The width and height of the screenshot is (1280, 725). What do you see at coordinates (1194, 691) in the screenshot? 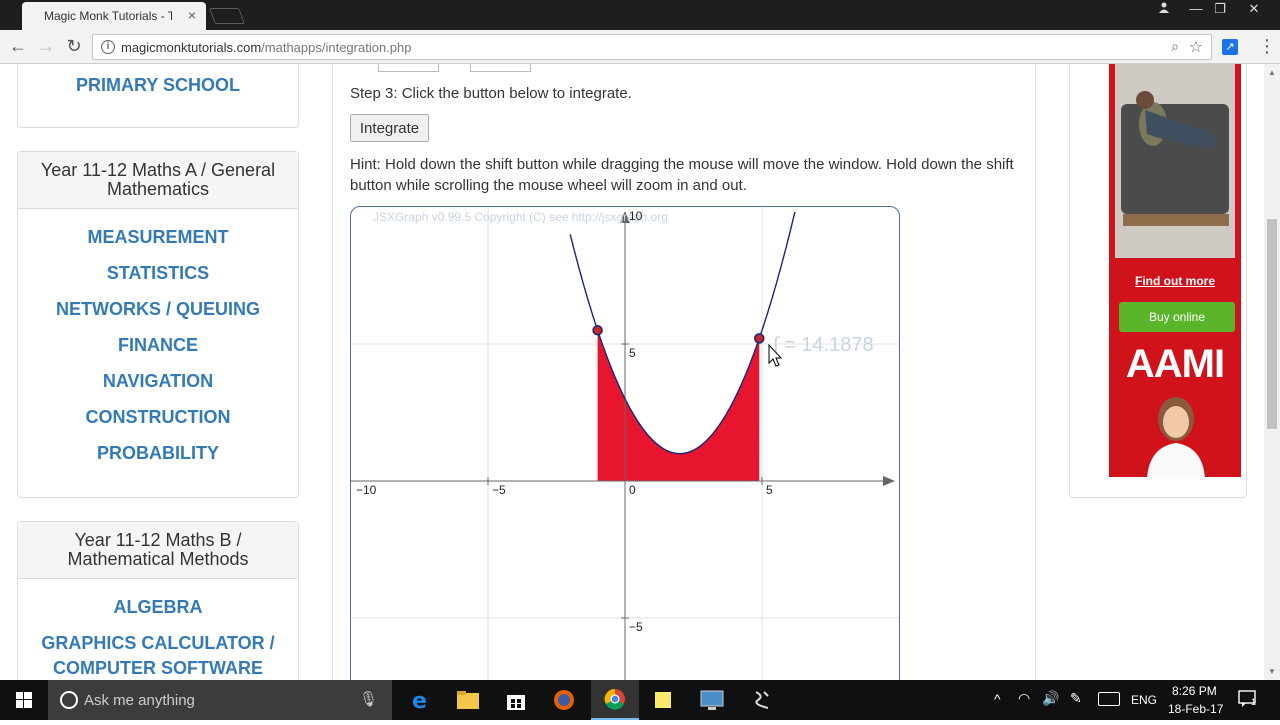
I see `clock-time: 8:26 PM` at bounding box center [1194, 691].